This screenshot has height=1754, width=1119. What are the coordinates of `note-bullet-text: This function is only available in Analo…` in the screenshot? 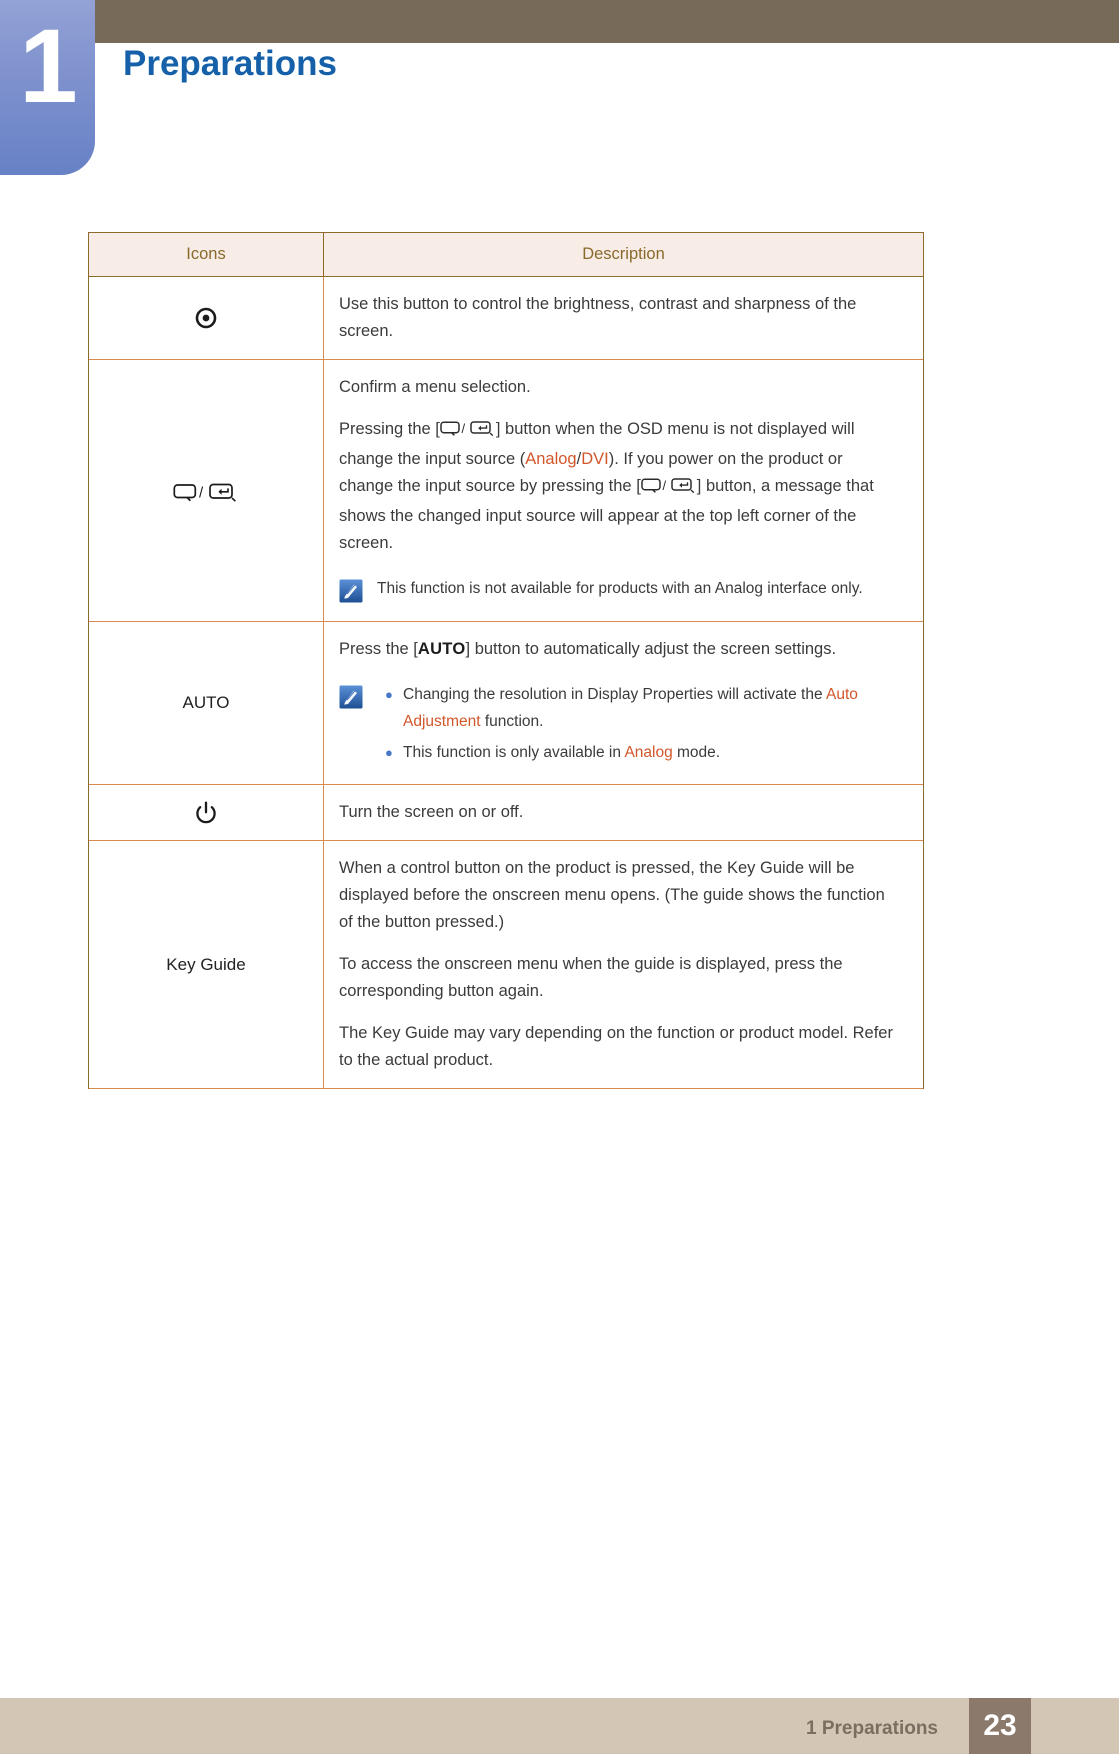 It's located at (561, 752).